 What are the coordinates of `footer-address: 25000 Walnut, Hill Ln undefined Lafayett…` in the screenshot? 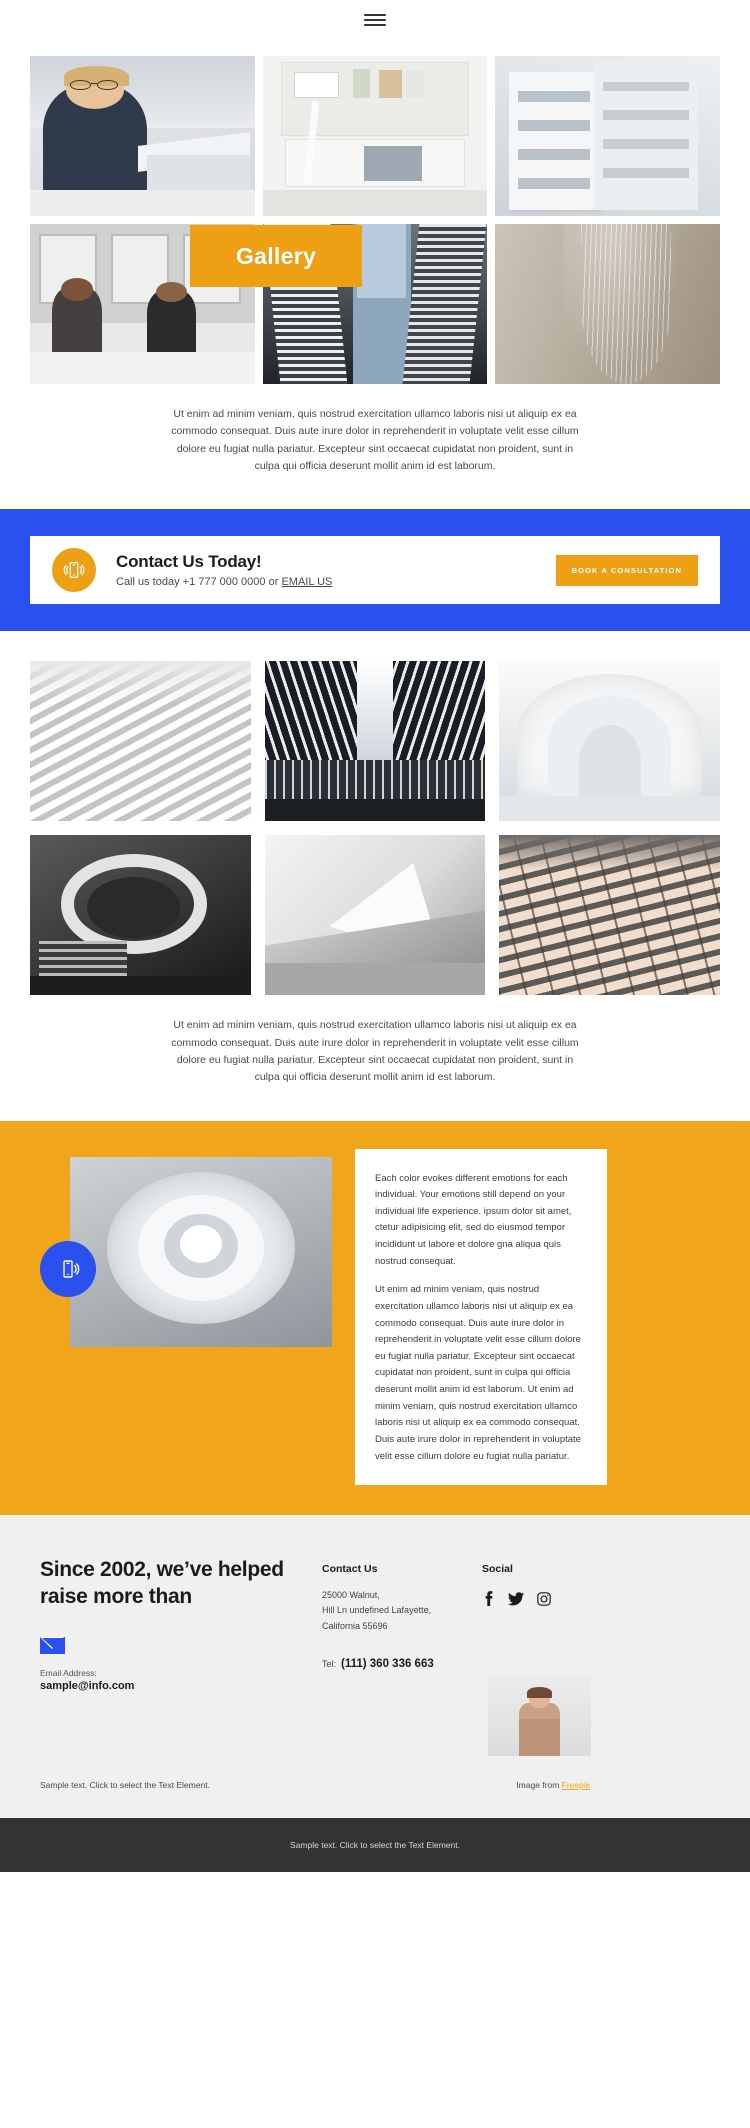 It's located at (402, 1611).